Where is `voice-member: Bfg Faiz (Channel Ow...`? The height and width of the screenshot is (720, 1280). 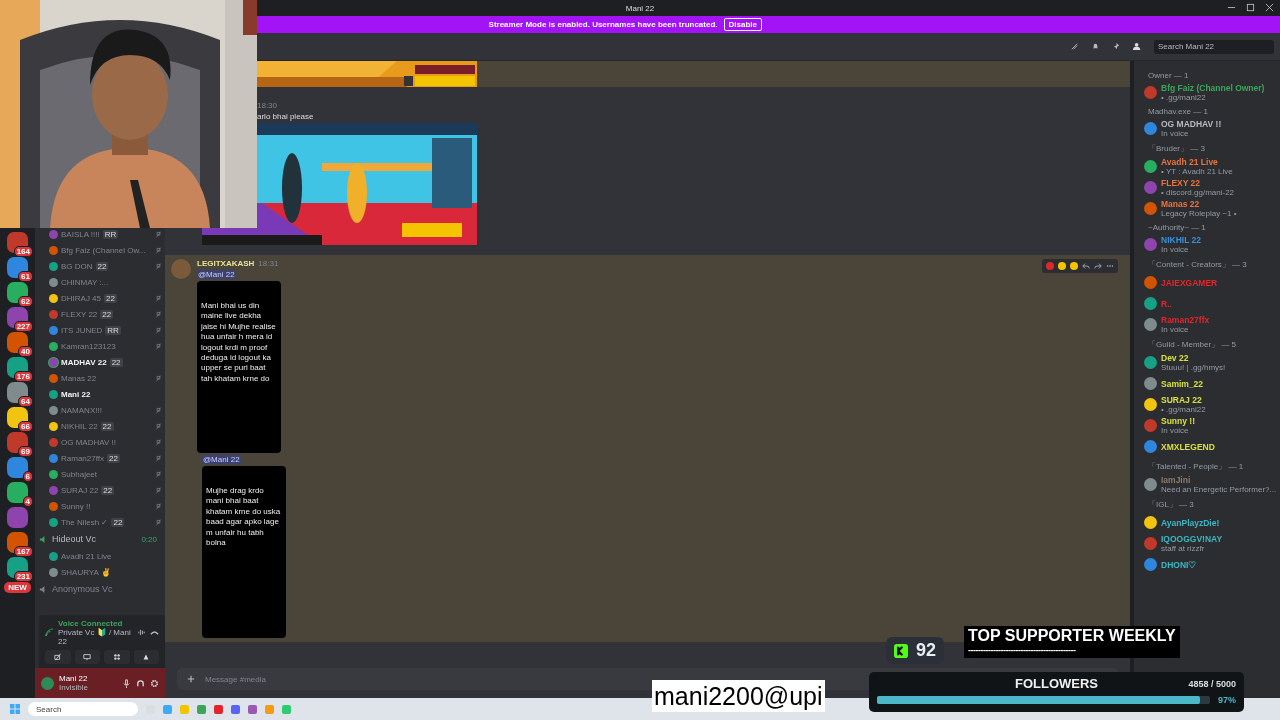 voice-member: Bfg Faiz (Channel Ow... is located at coordinates (102, 250).